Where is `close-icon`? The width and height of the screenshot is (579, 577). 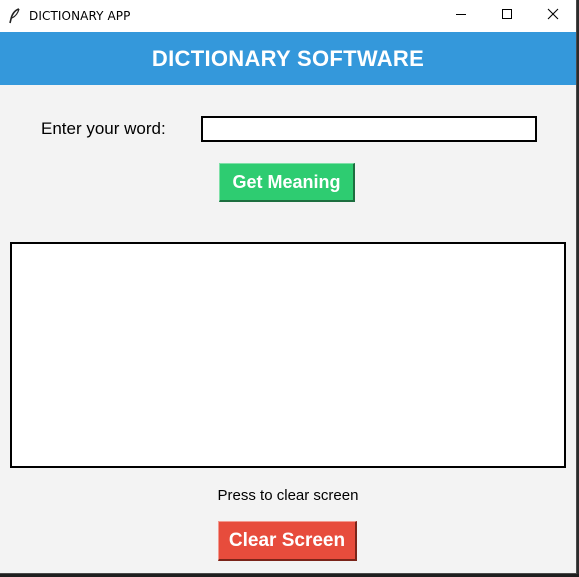
close-icon is located at coordinates (553, 16).